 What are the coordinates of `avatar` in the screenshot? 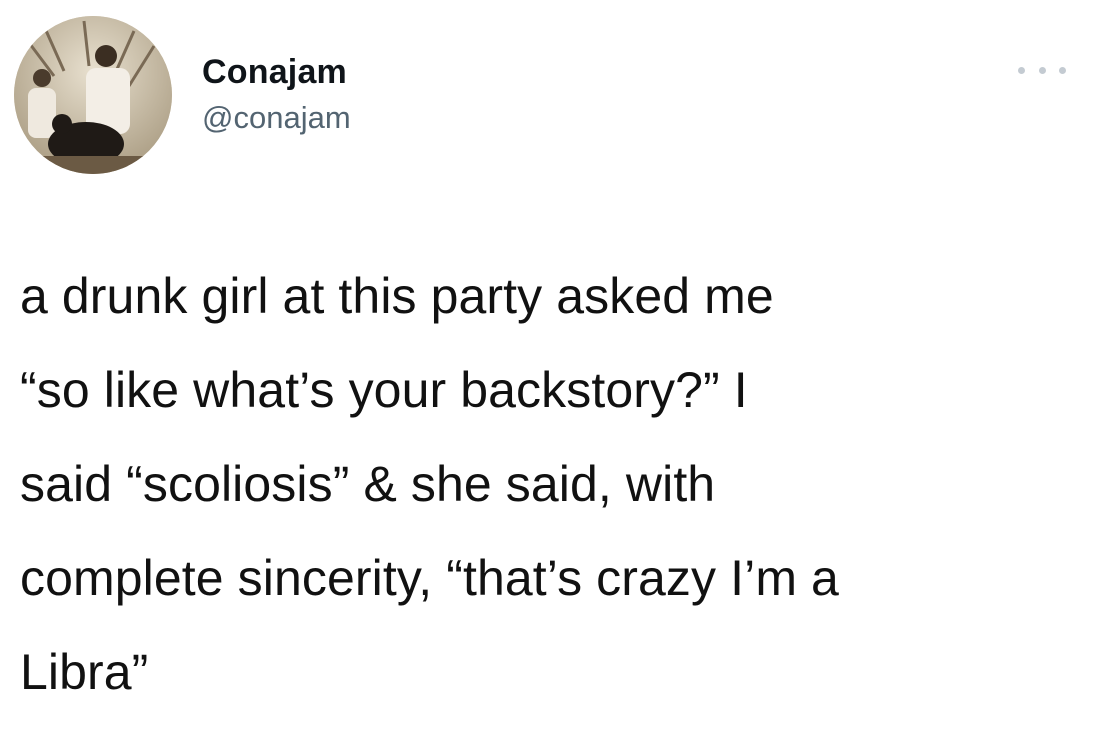 It's located at (93, 95).